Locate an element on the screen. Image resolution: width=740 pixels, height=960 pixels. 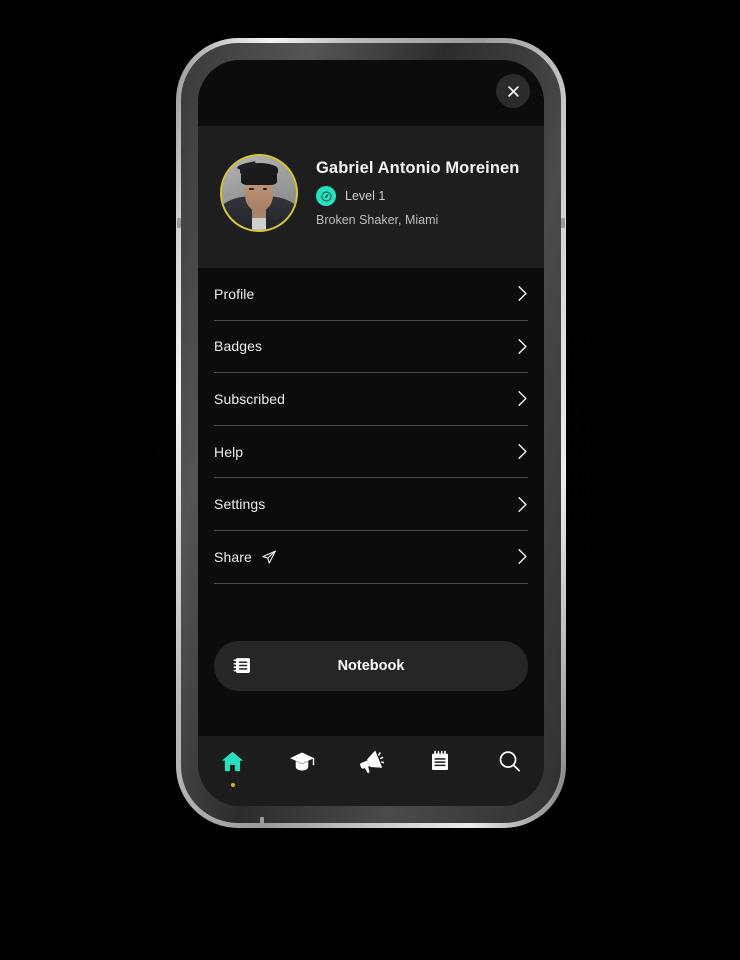
megaphone-icon is located at coordinates (371, 764).